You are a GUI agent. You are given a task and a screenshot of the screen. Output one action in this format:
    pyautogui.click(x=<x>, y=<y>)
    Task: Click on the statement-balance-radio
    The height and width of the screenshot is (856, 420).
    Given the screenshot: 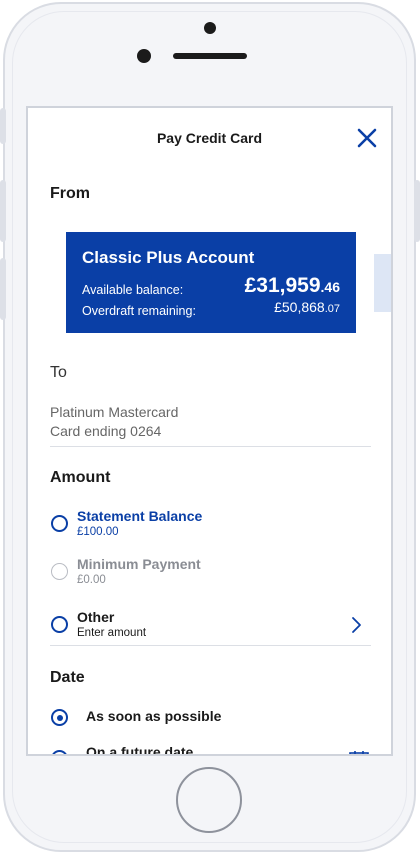 What is the action you would take?
    pyautogui.click(x=59, y=523)
    